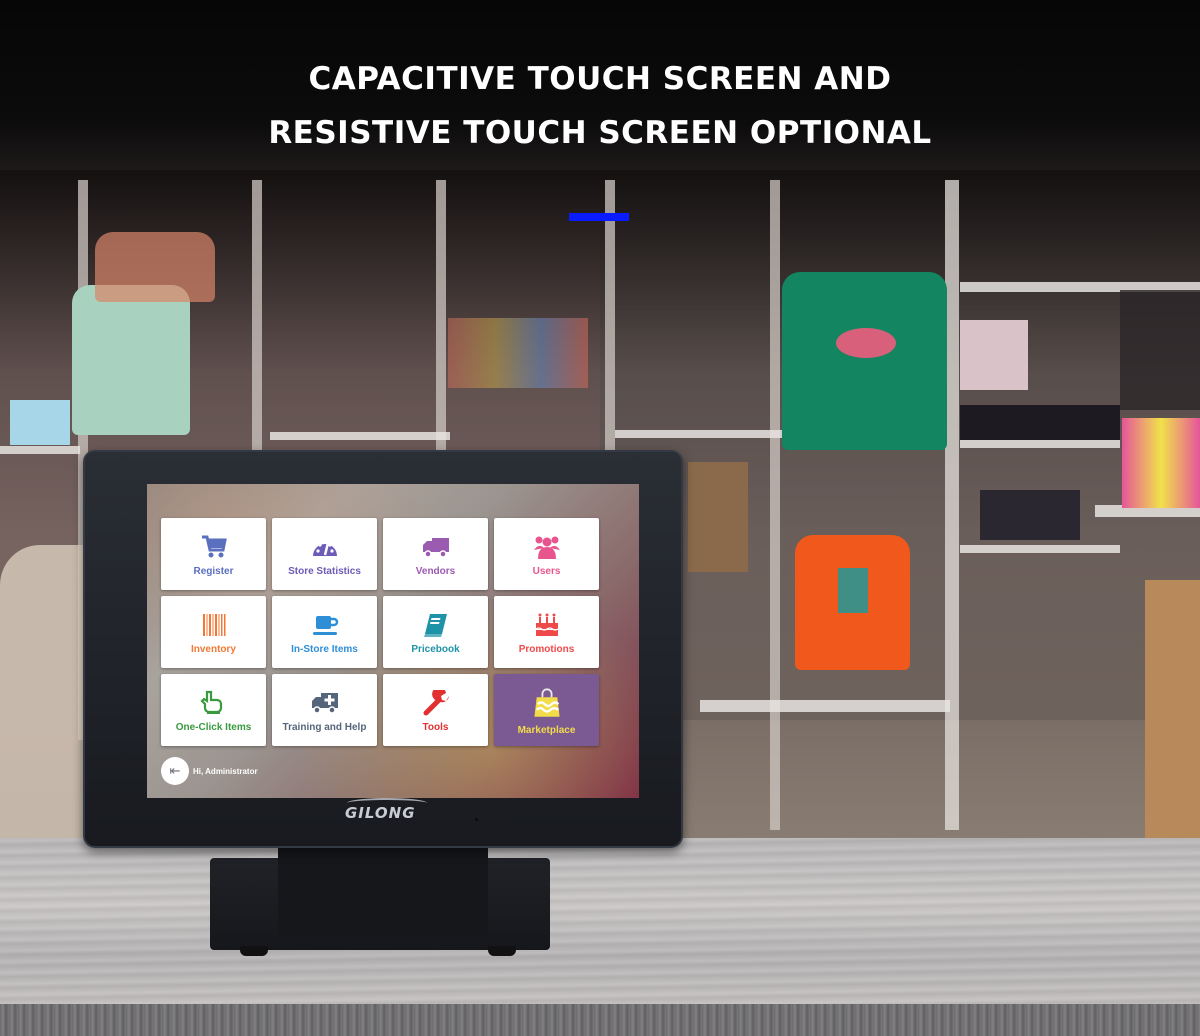  I want to click on dashboard-gauge-icon, so click(324, 549).